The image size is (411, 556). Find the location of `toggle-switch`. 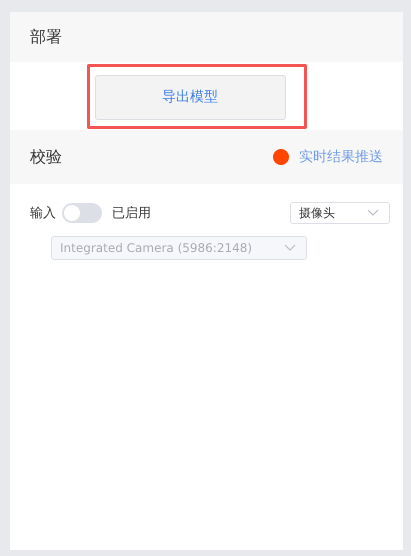

toggle-switch is located at coordinates (82, 213).